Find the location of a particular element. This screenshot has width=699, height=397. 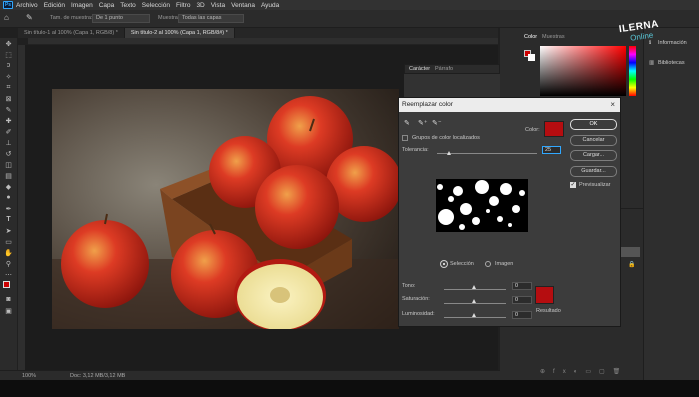

sample-color-swatch is located at coordinates (554, 129).